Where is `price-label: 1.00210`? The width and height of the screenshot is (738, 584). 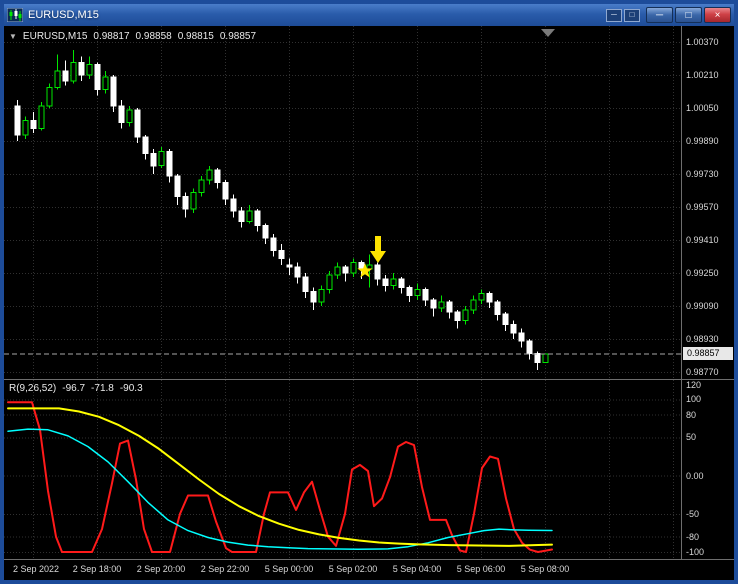
price-label: 1.00210 is located at coordinates (702, 75).